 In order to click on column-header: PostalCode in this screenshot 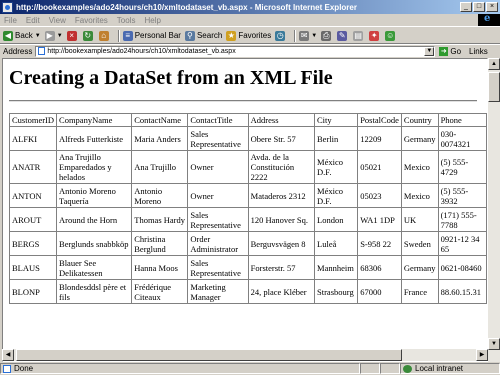, I will do `click(379, 120)`.